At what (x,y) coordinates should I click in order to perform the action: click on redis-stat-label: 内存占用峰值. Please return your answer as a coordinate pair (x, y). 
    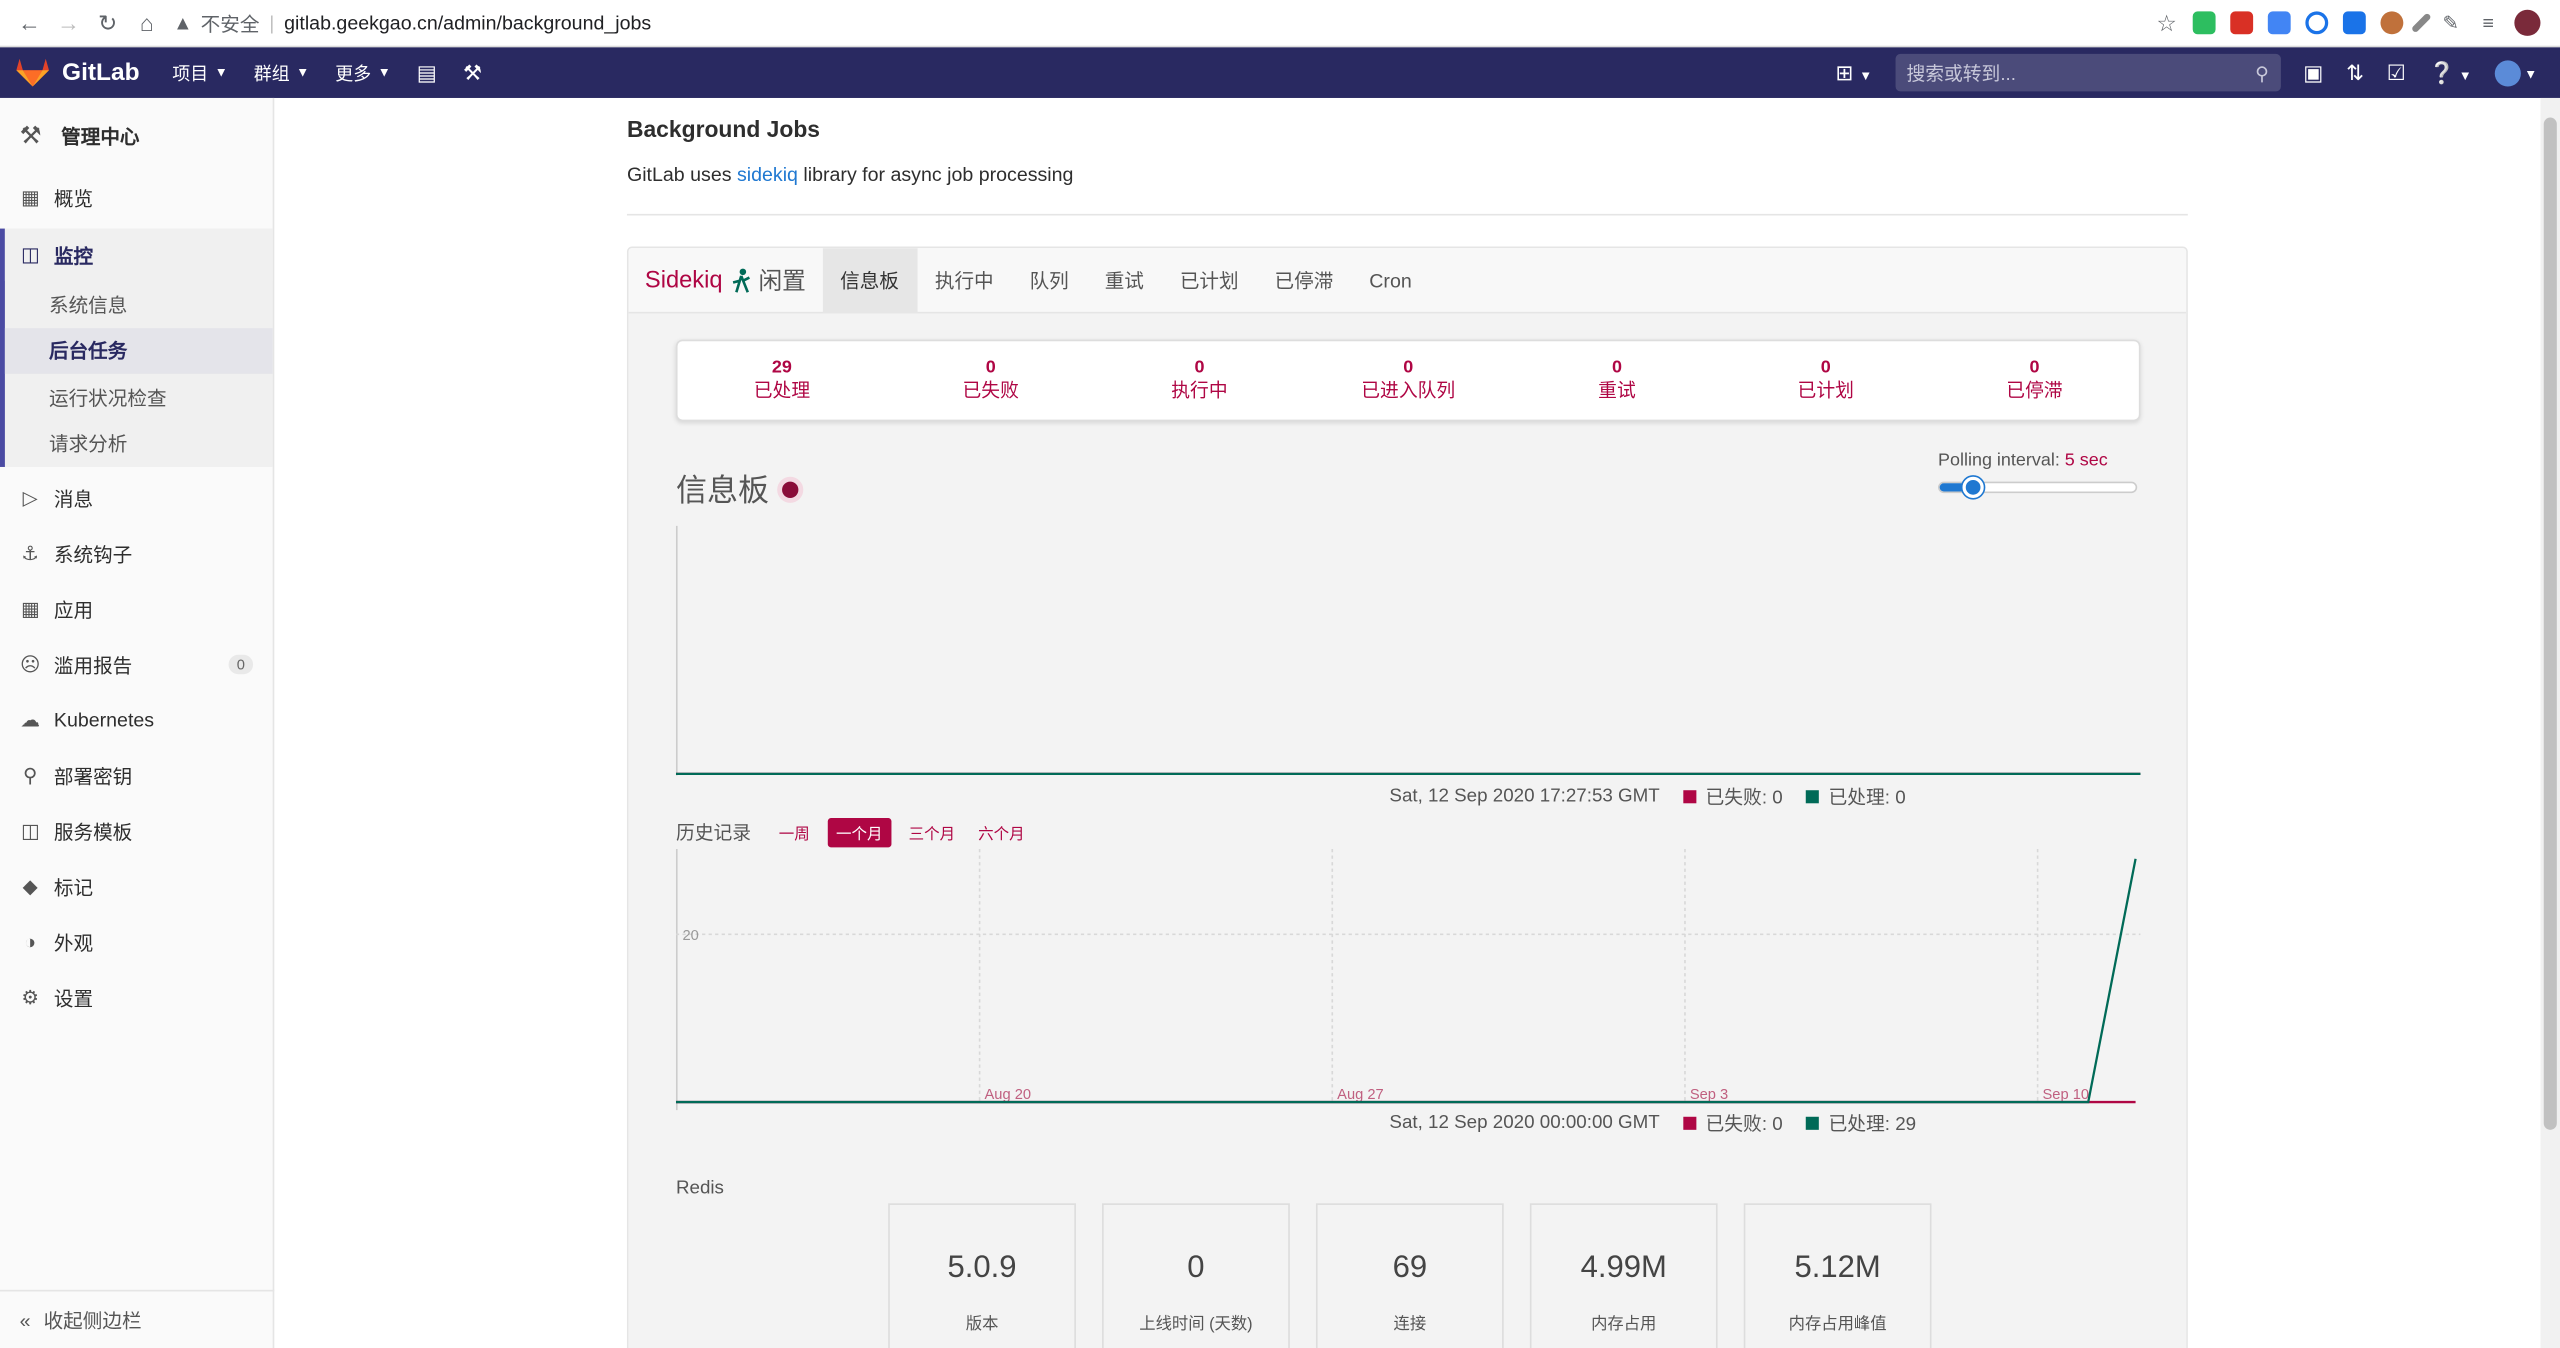
    Looking at the image, I should click on (1837, 1324).